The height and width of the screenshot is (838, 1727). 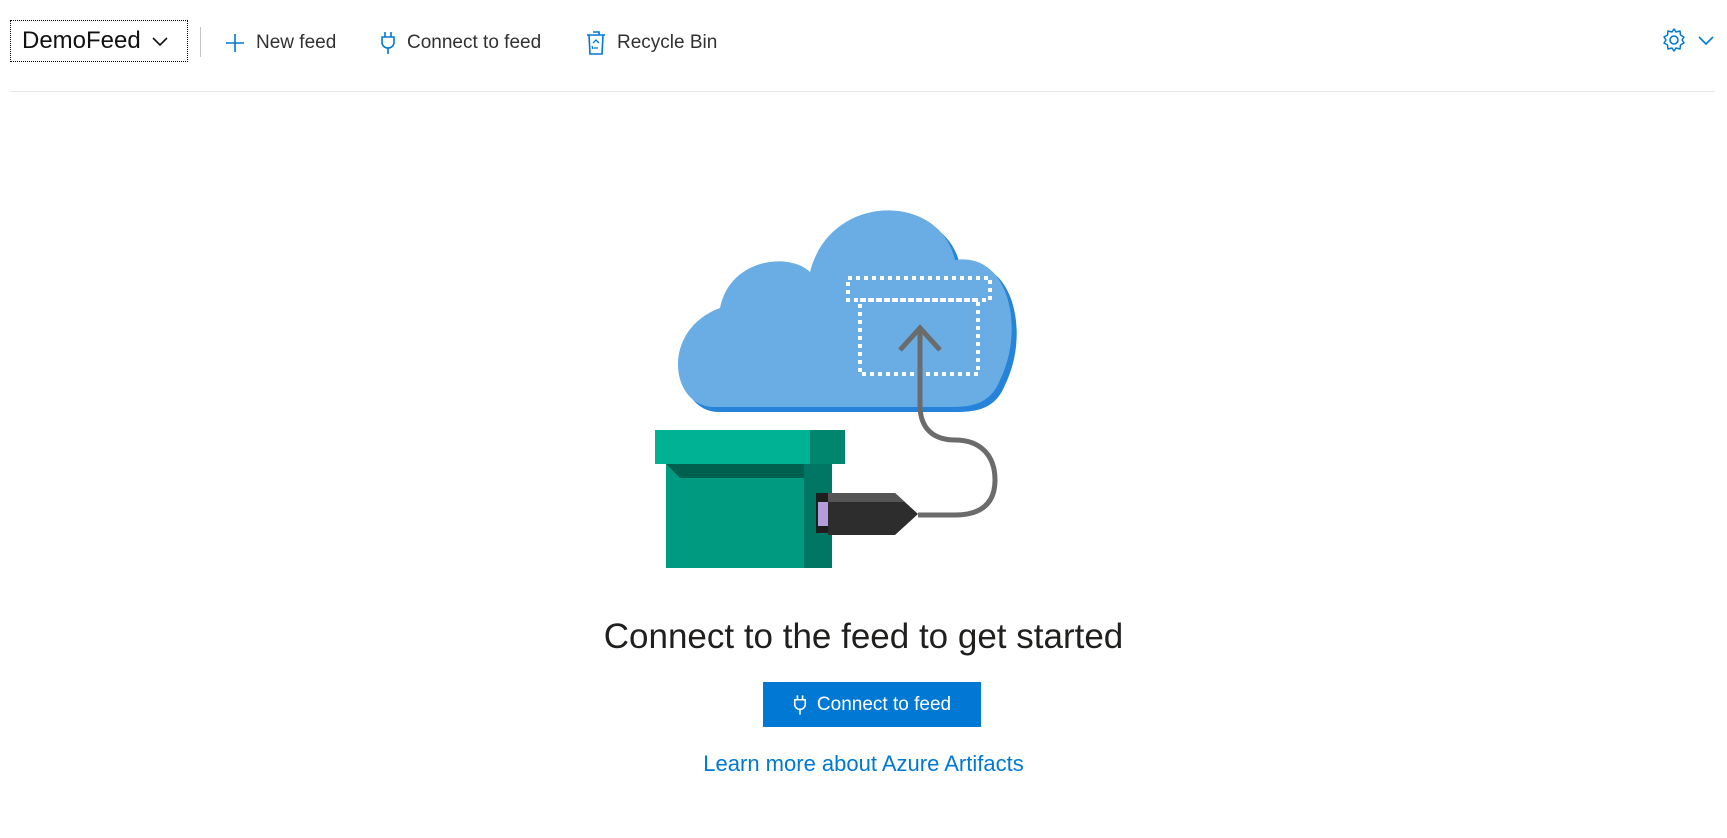 I want to click on connect-to-feed-primary-button: Connect to feed, so click(x=872, y=704).